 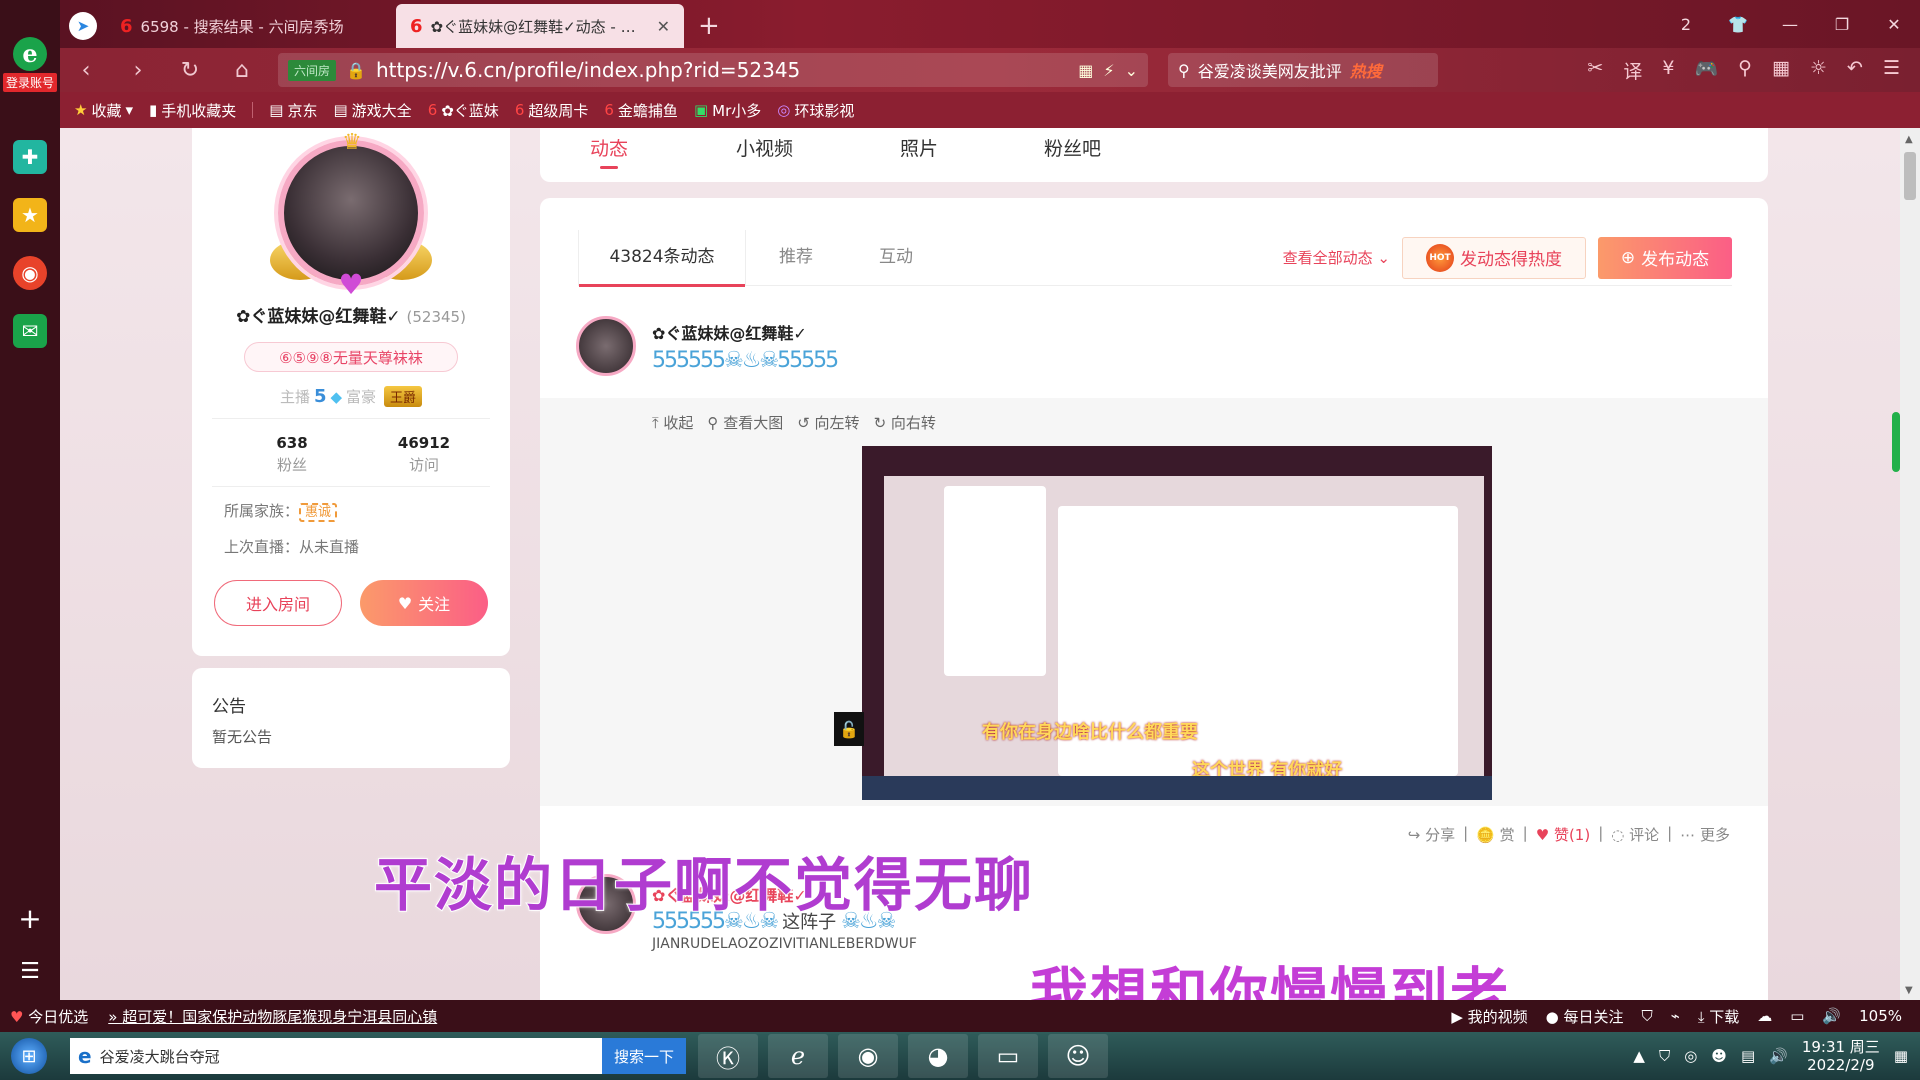 What do you see at coordinates (643, 1056) in the screenshot?
I see `taskbar-search-button: 搜索一下` at bounding box center [643, 1056].